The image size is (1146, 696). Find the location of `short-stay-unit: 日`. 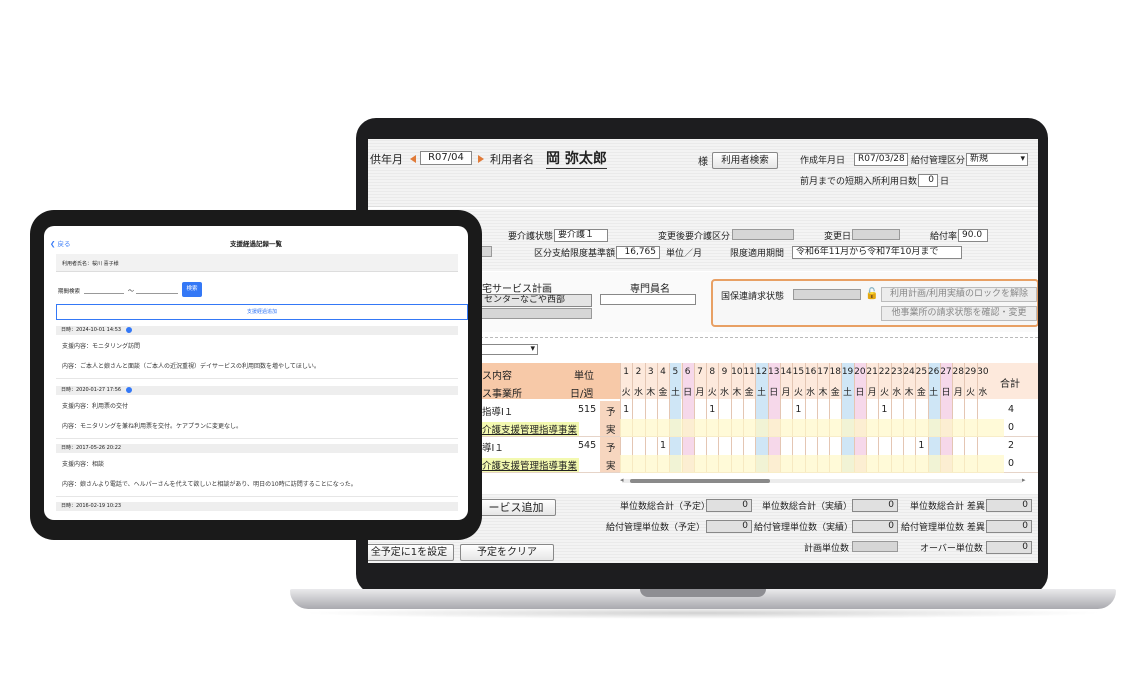

short-stay-unit: 日 is located at coordinates (945, 182).